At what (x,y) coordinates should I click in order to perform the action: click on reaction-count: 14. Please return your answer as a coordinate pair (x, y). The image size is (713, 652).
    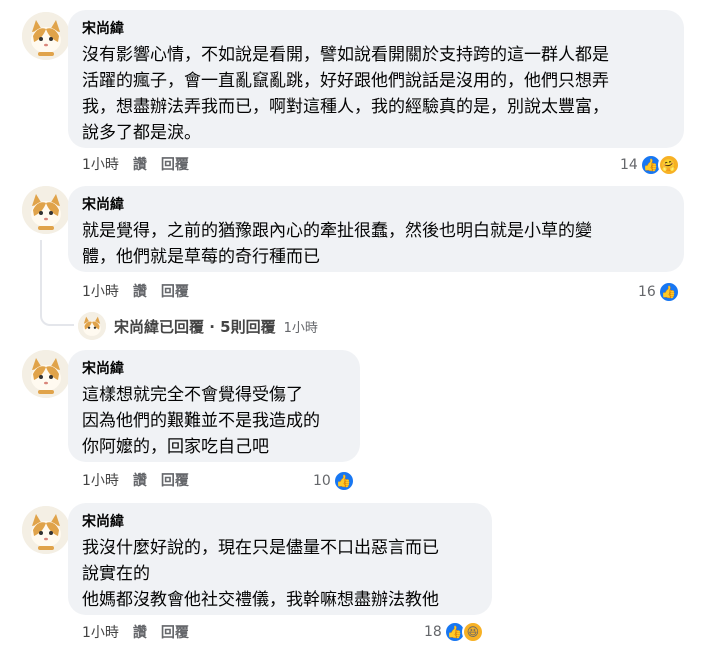
    Looking at the image, I should click on (629, 165).